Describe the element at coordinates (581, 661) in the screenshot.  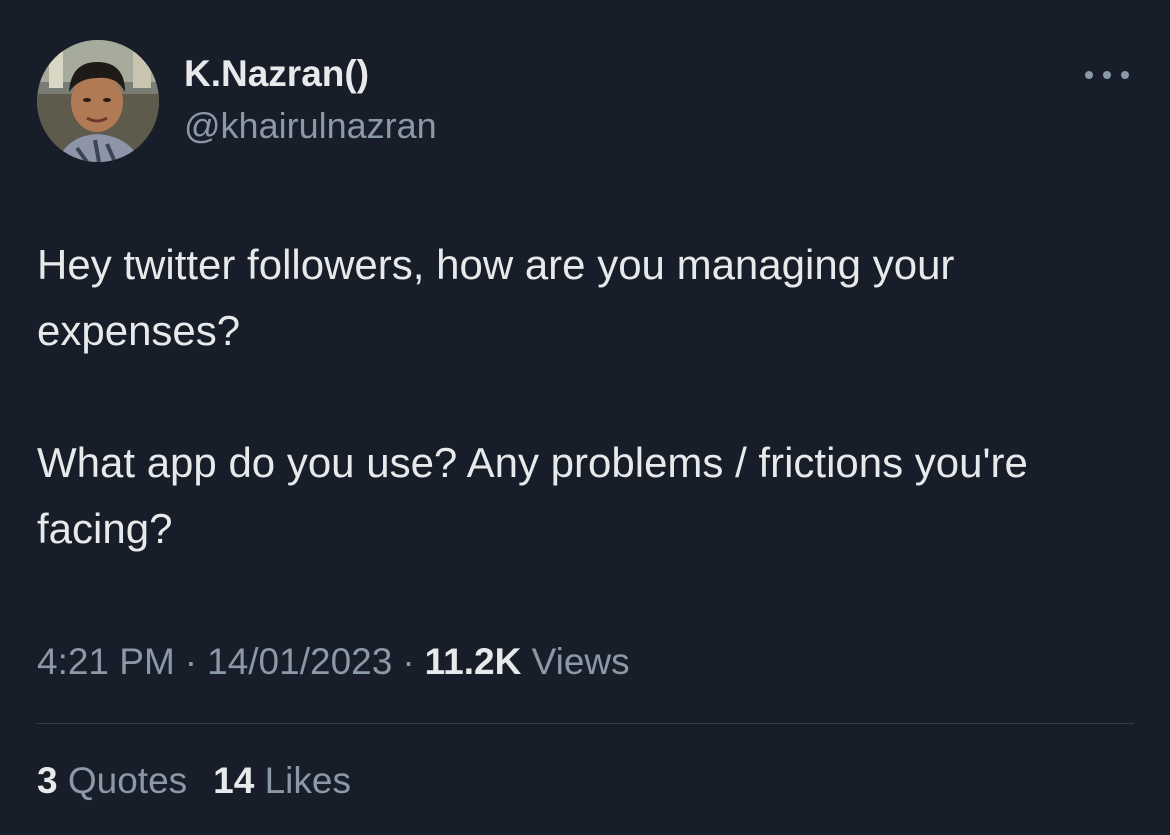
I see `views-label: Views` at that location.